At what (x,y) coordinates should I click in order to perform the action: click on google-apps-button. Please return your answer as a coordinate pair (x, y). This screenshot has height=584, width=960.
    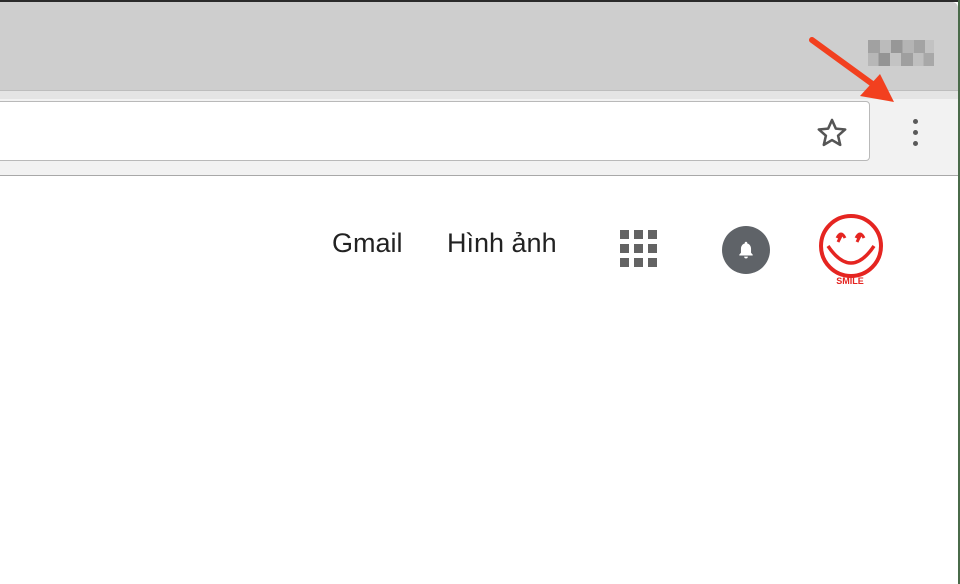
    Looking at the image, I should click on (640, 250).